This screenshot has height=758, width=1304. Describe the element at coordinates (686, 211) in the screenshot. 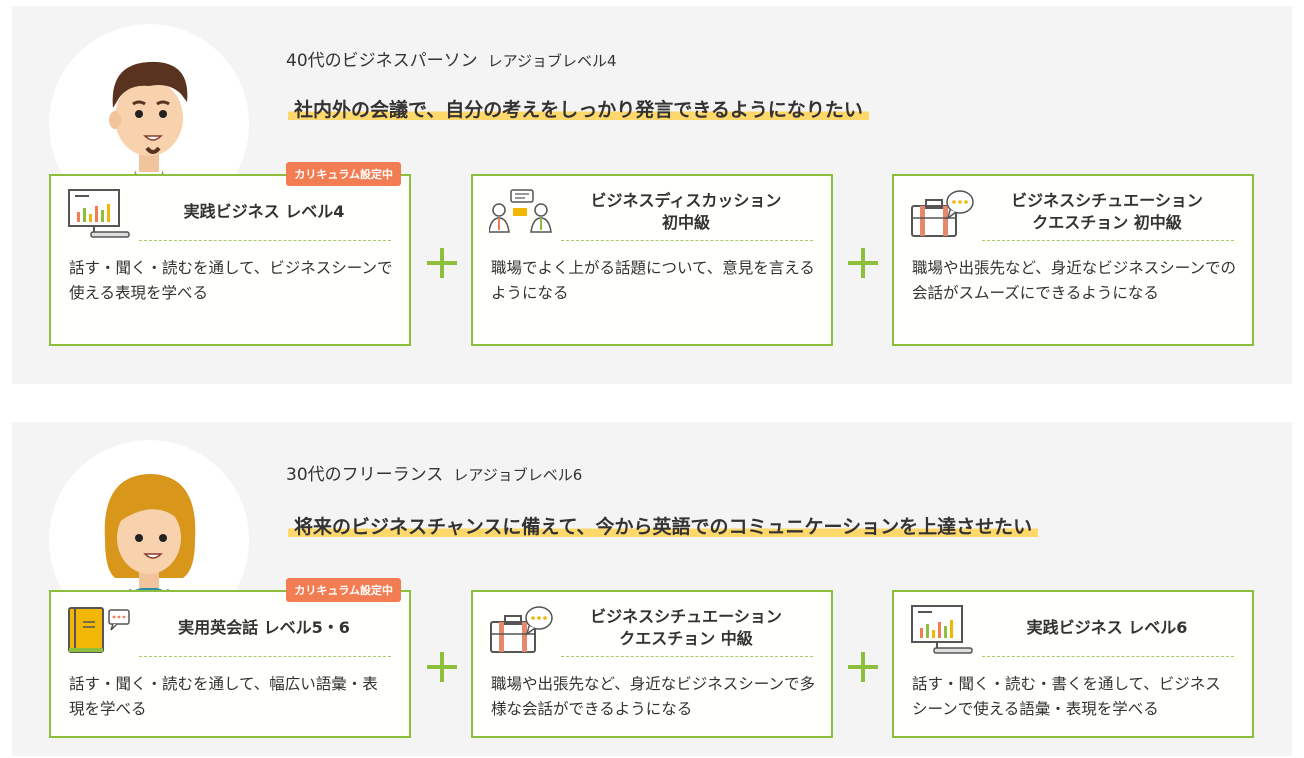

I see `course-title: ビジネスディスカッション 初中級` at that location.